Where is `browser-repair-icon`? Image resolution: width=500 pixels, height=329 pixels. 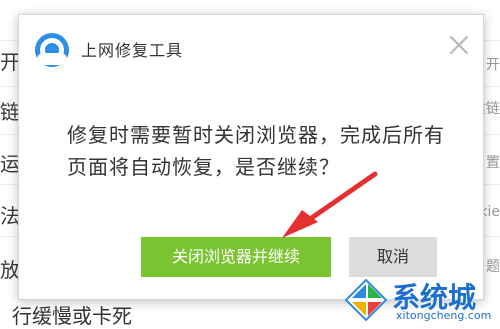 browser-repair-icon is located at coordinates (52, 50).